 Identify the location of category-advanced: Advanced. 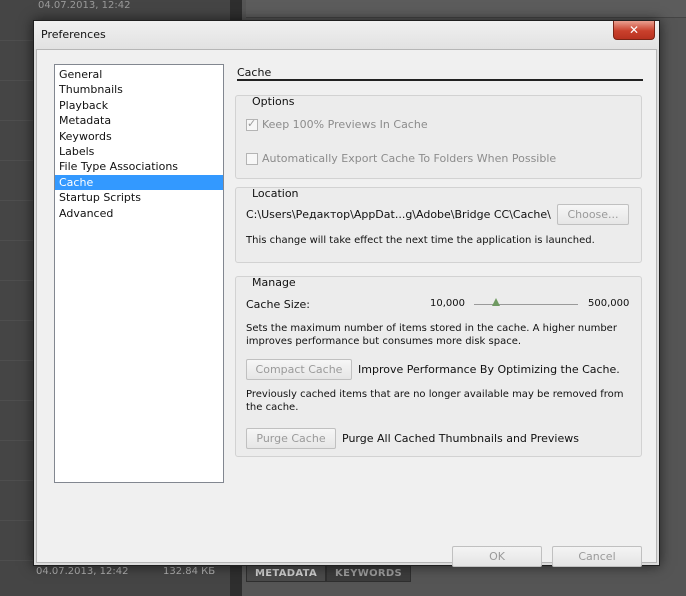
(139, 213).